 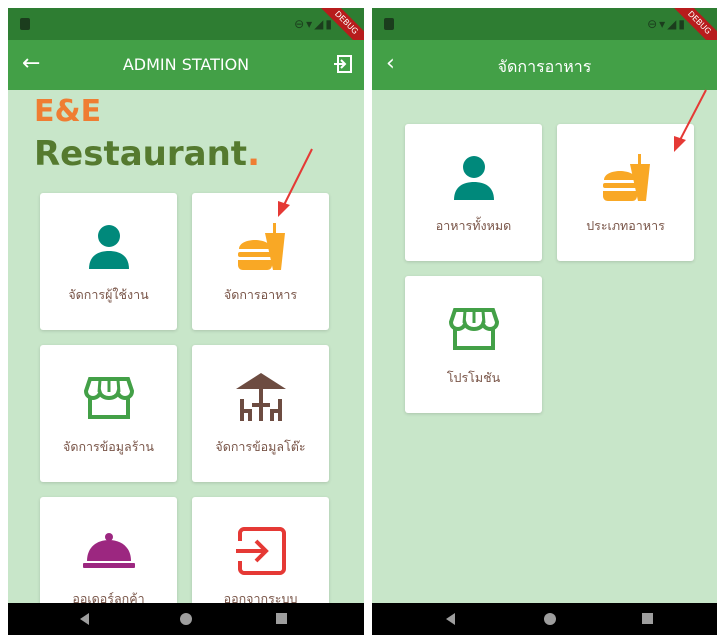 What do you see at coordinates (625, 225) in the screenshot?
I see `food-category-label: ประเภทอาหาร` at bounding box center [625, 225].